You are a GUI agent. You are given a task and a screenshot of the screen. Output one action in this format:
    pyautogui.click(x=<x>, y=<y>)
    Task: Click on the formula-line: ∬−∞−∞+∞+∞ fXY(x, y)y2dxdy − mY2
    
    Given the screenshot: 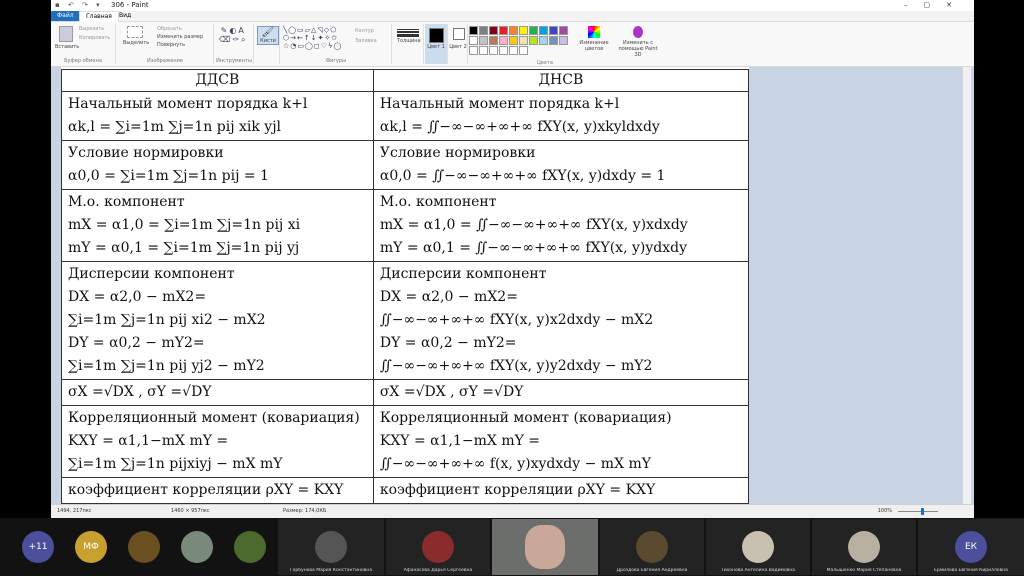 What is the action you would take?
    pyautogui.click(x=516, y=366)
    